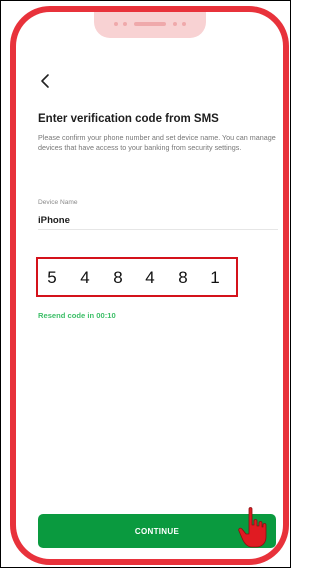 The width and height of the screenshot is (320, 568). What do you see at coordinates (252, 527) in the screenshot?
I see `hand-pointer-icon` at bounding box center [252, 527].